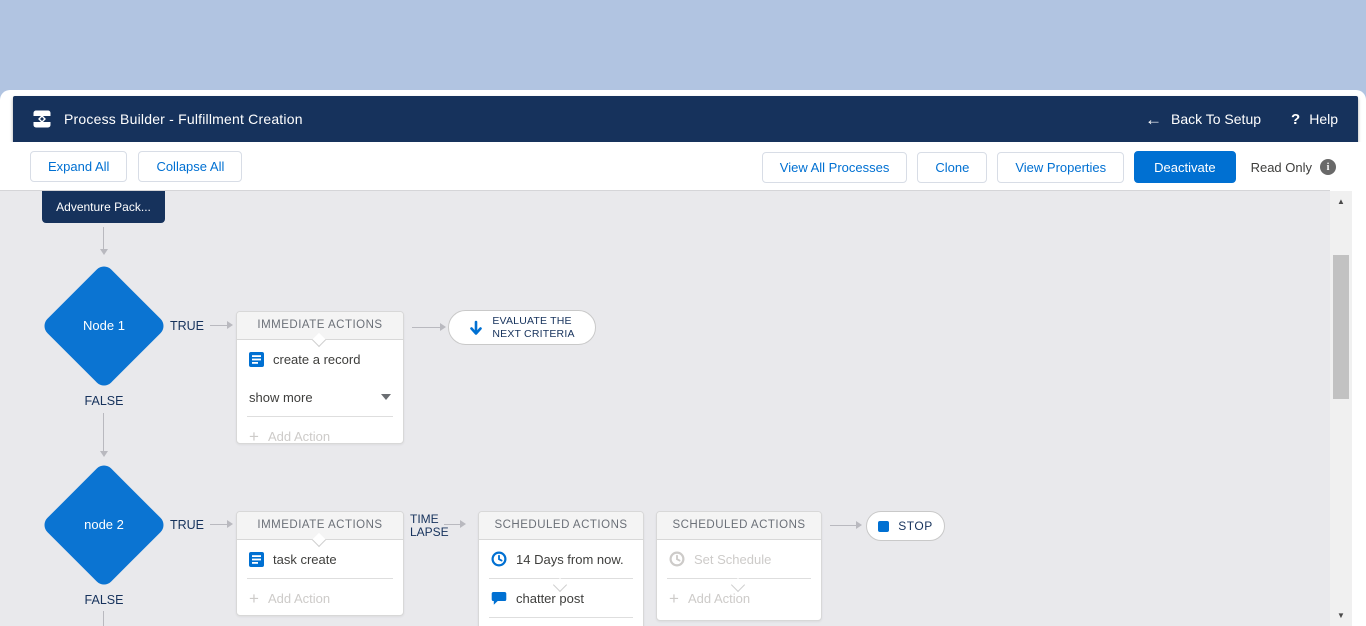 This screenshot has height=626, width=1366. Describe the element at coordinates (1341, 327) in the screenshot. I see `scrollbar-thumb` at that location.